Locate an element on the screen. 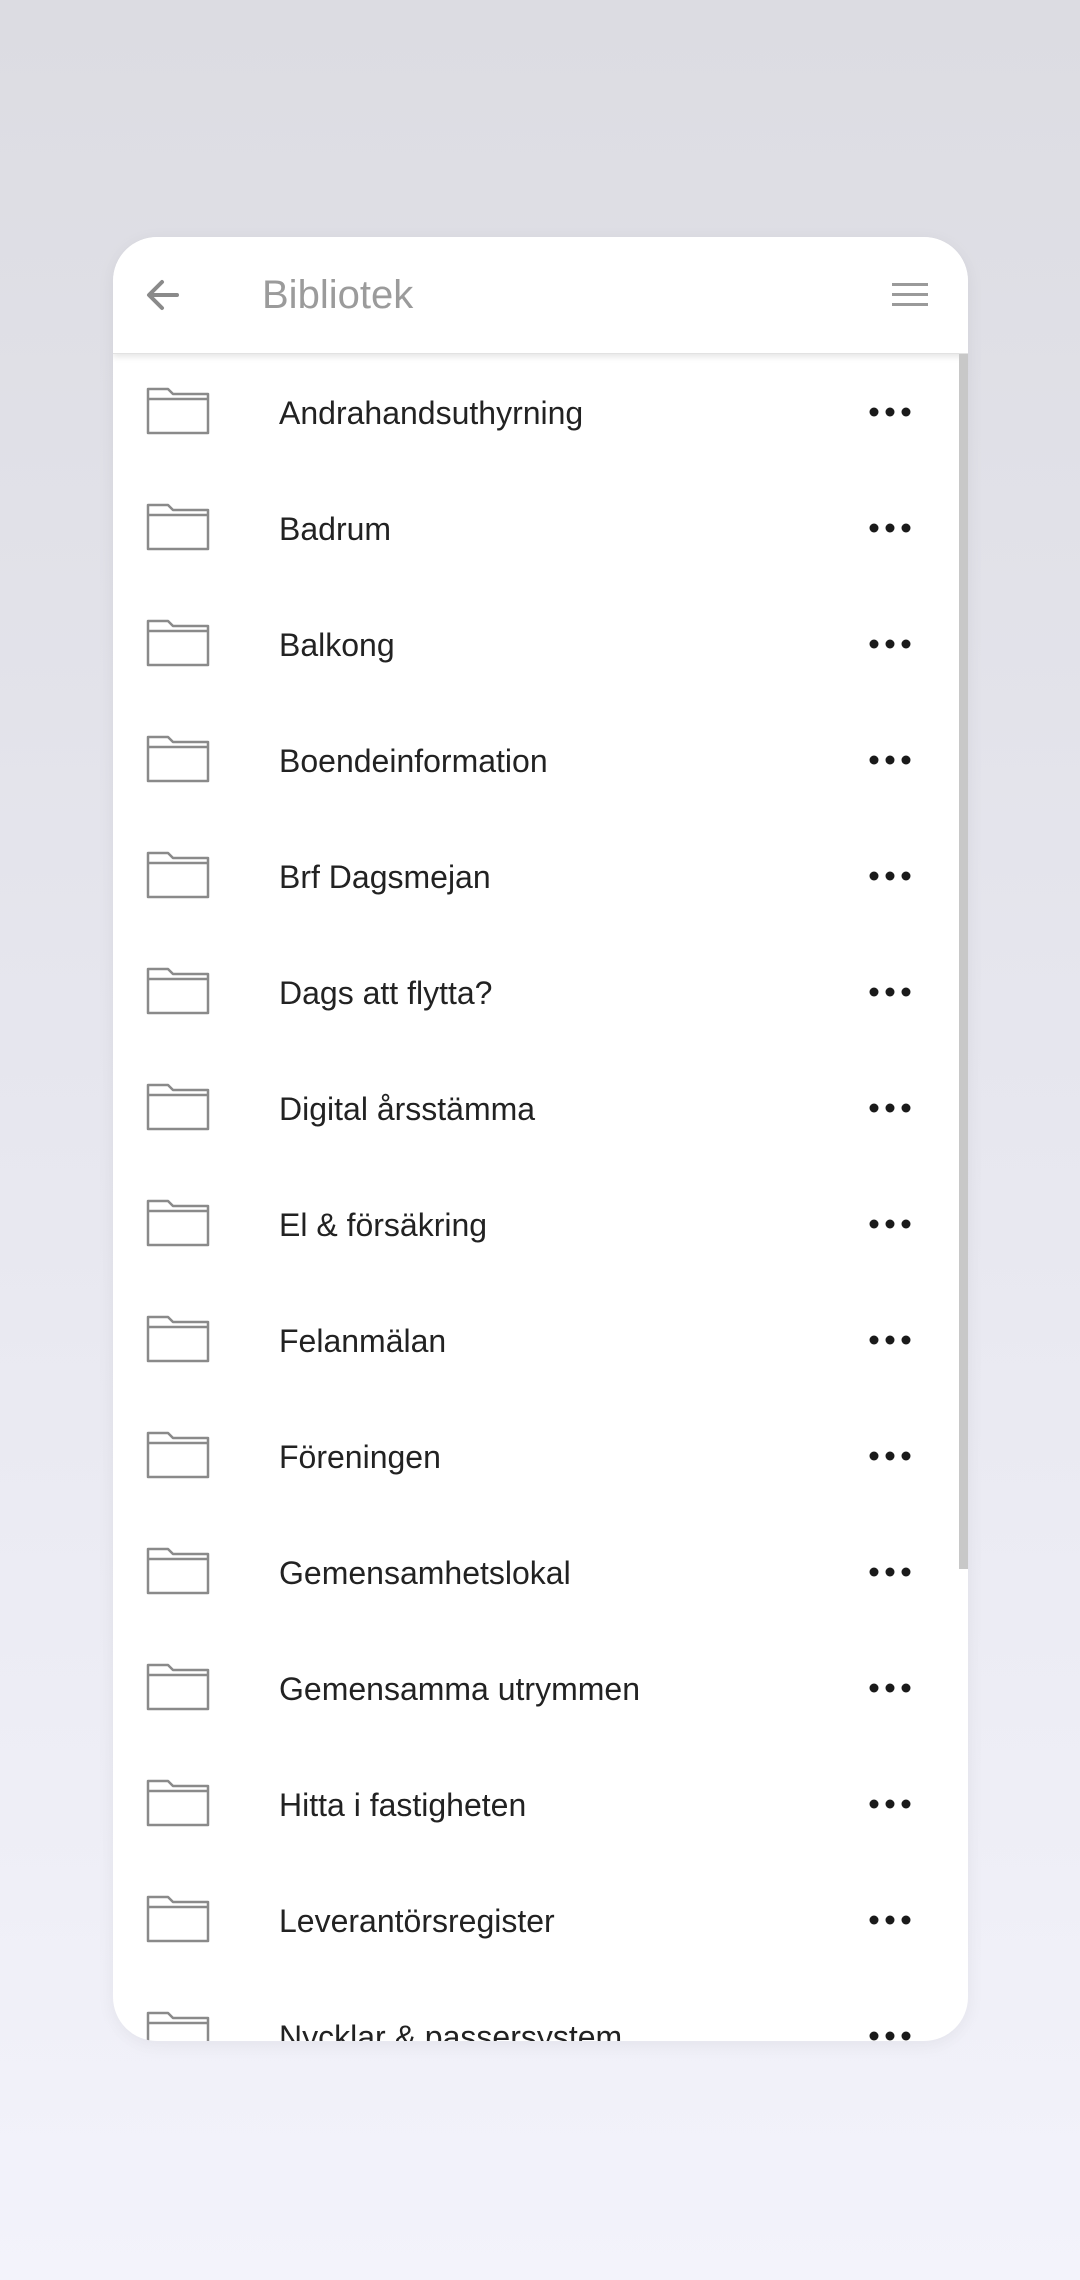 The image size is (1080, 2280). list-item-label: Brf Dagsmejan is located at coordinates (385, 877).